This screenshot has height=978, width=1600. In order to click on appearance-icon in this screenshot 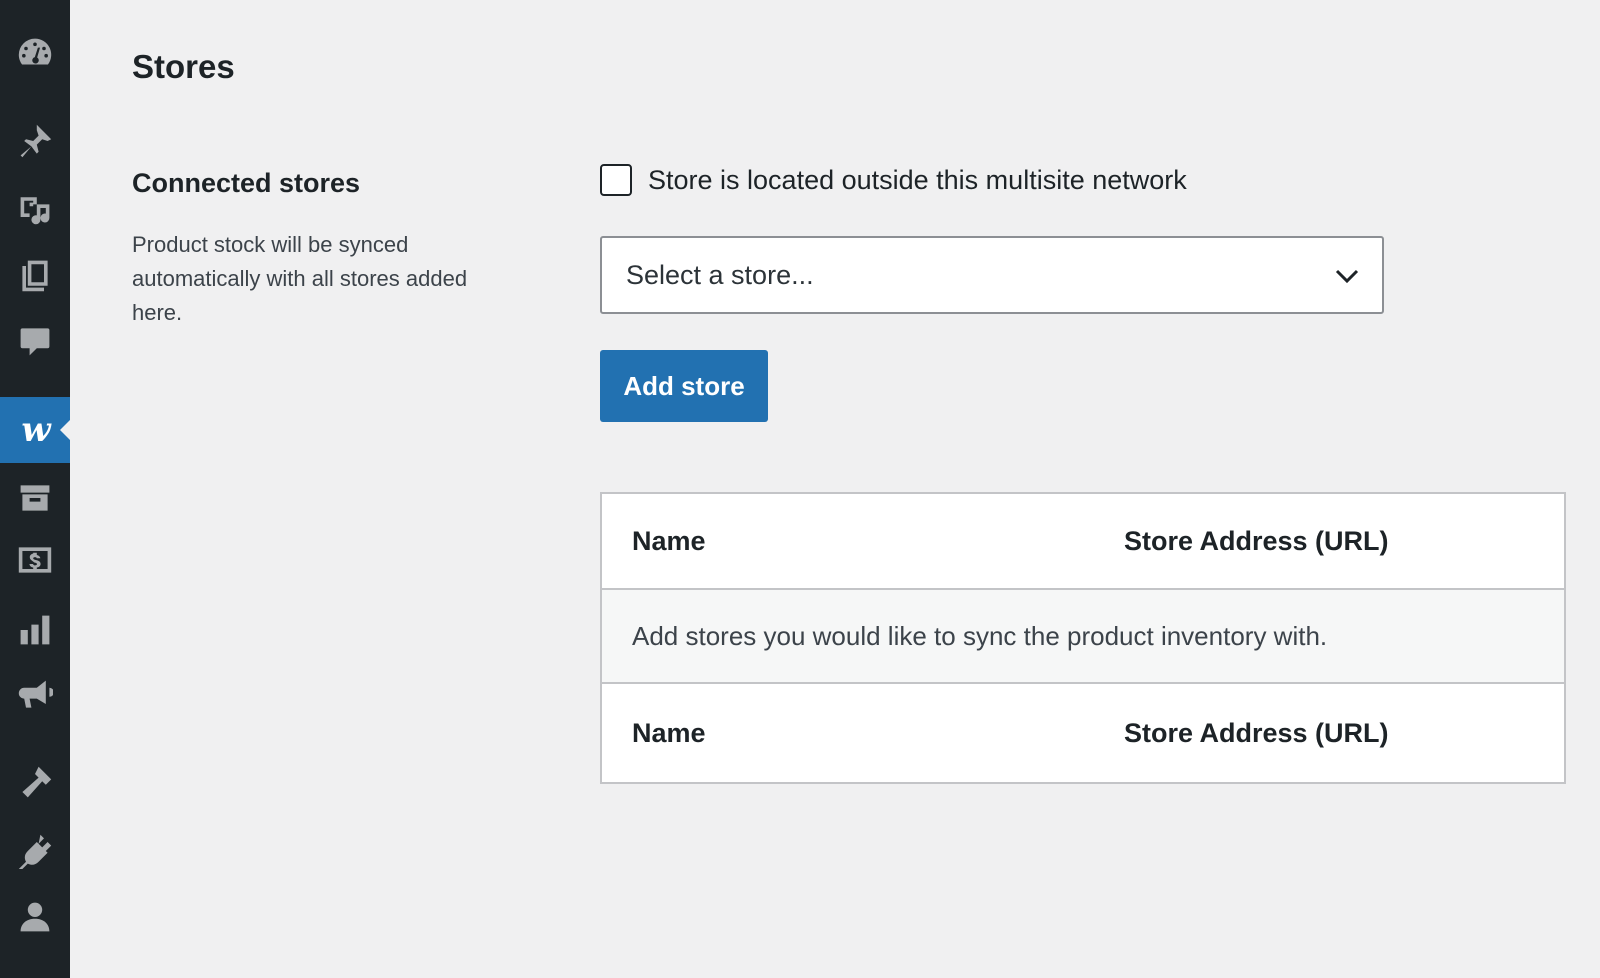, I will do `click(37, 782)`.